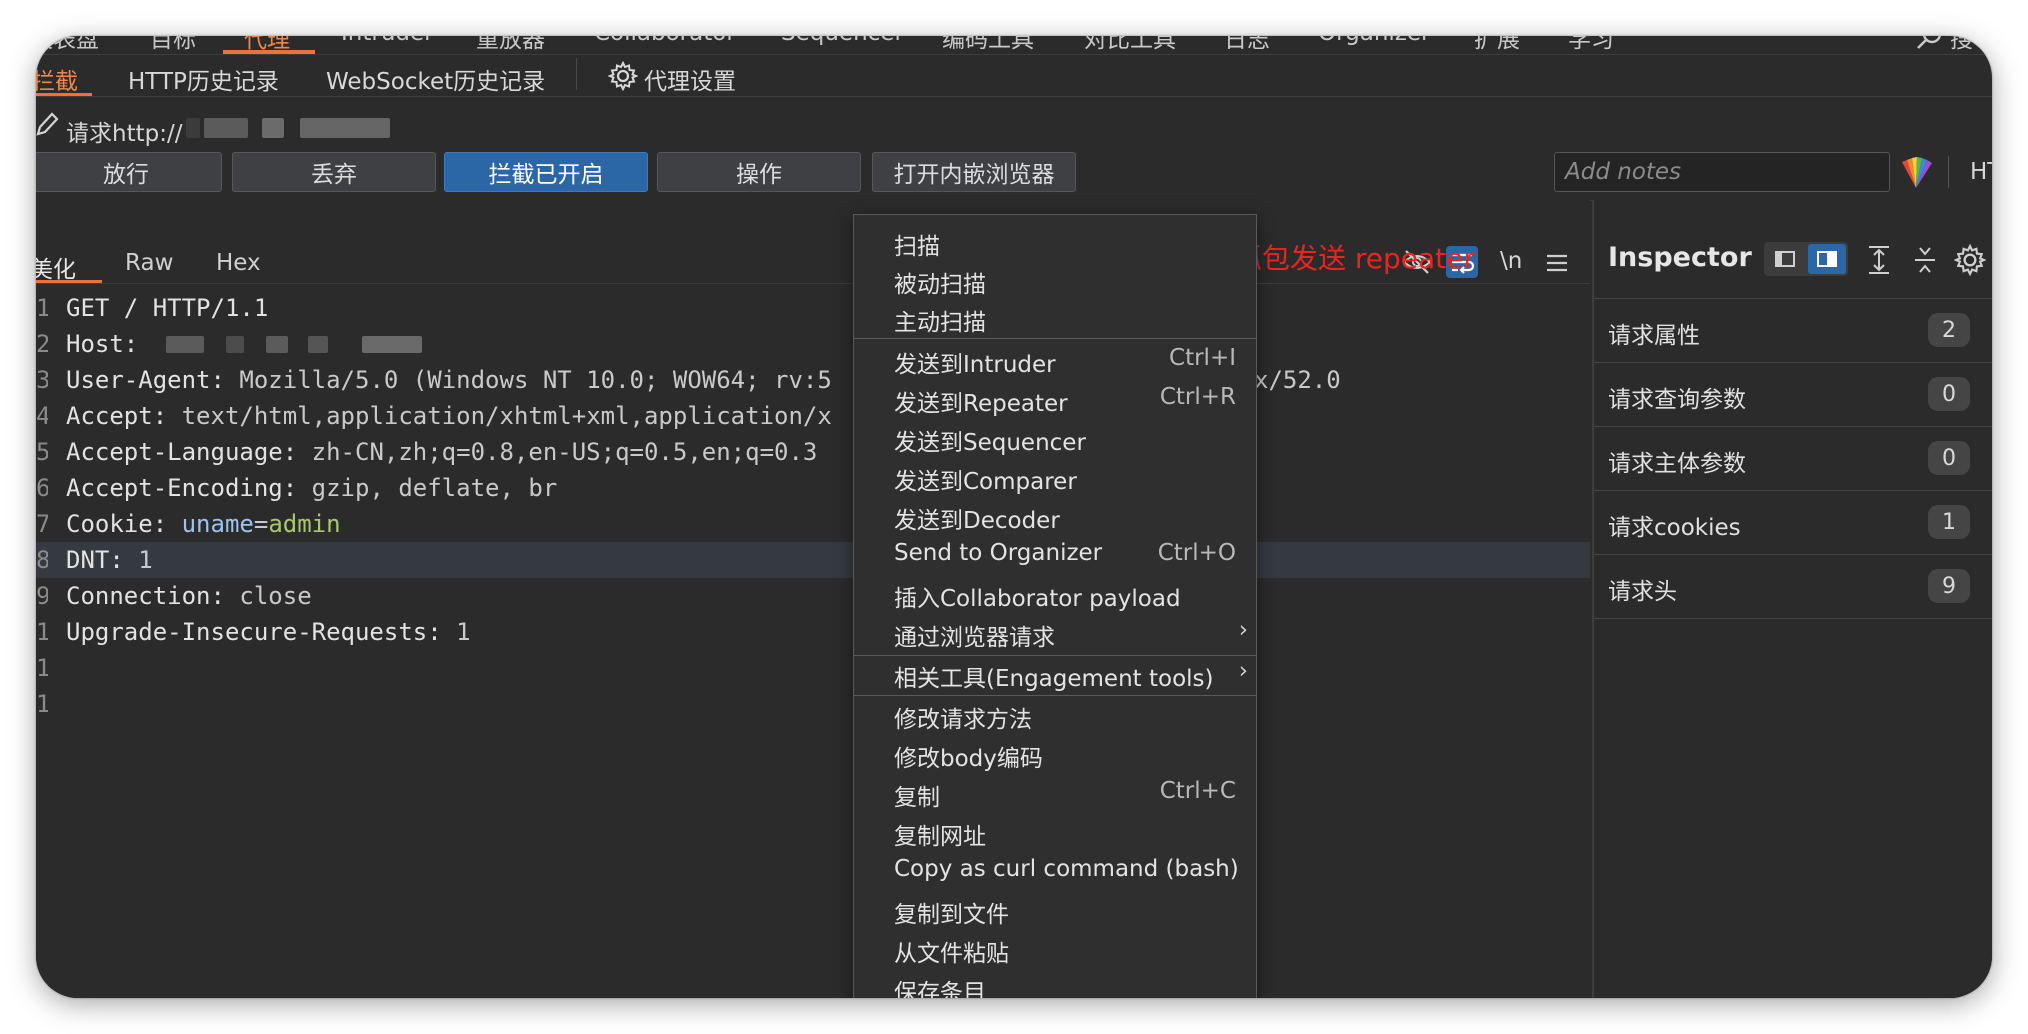 Image resolution: width=2028 pixels, height=1034 pixels. Describe the element at coordinates (1591, 45) in the screenshot. I see `tab-learn: 学习` at that location.